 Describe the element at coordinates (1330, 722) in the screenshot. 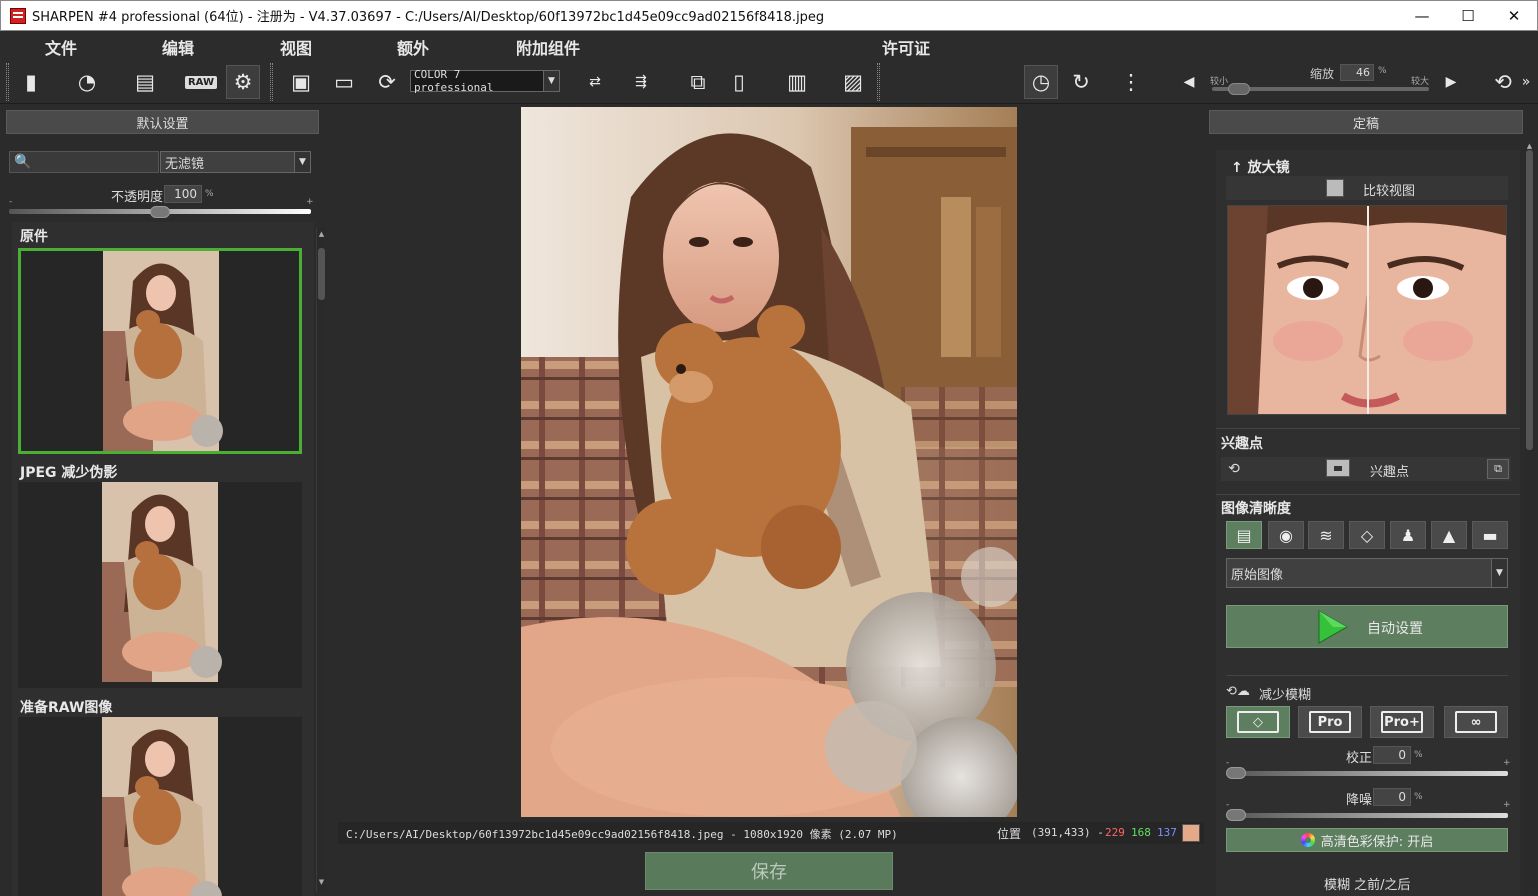

I see `deblur-mode-pro: Pro` at that location.